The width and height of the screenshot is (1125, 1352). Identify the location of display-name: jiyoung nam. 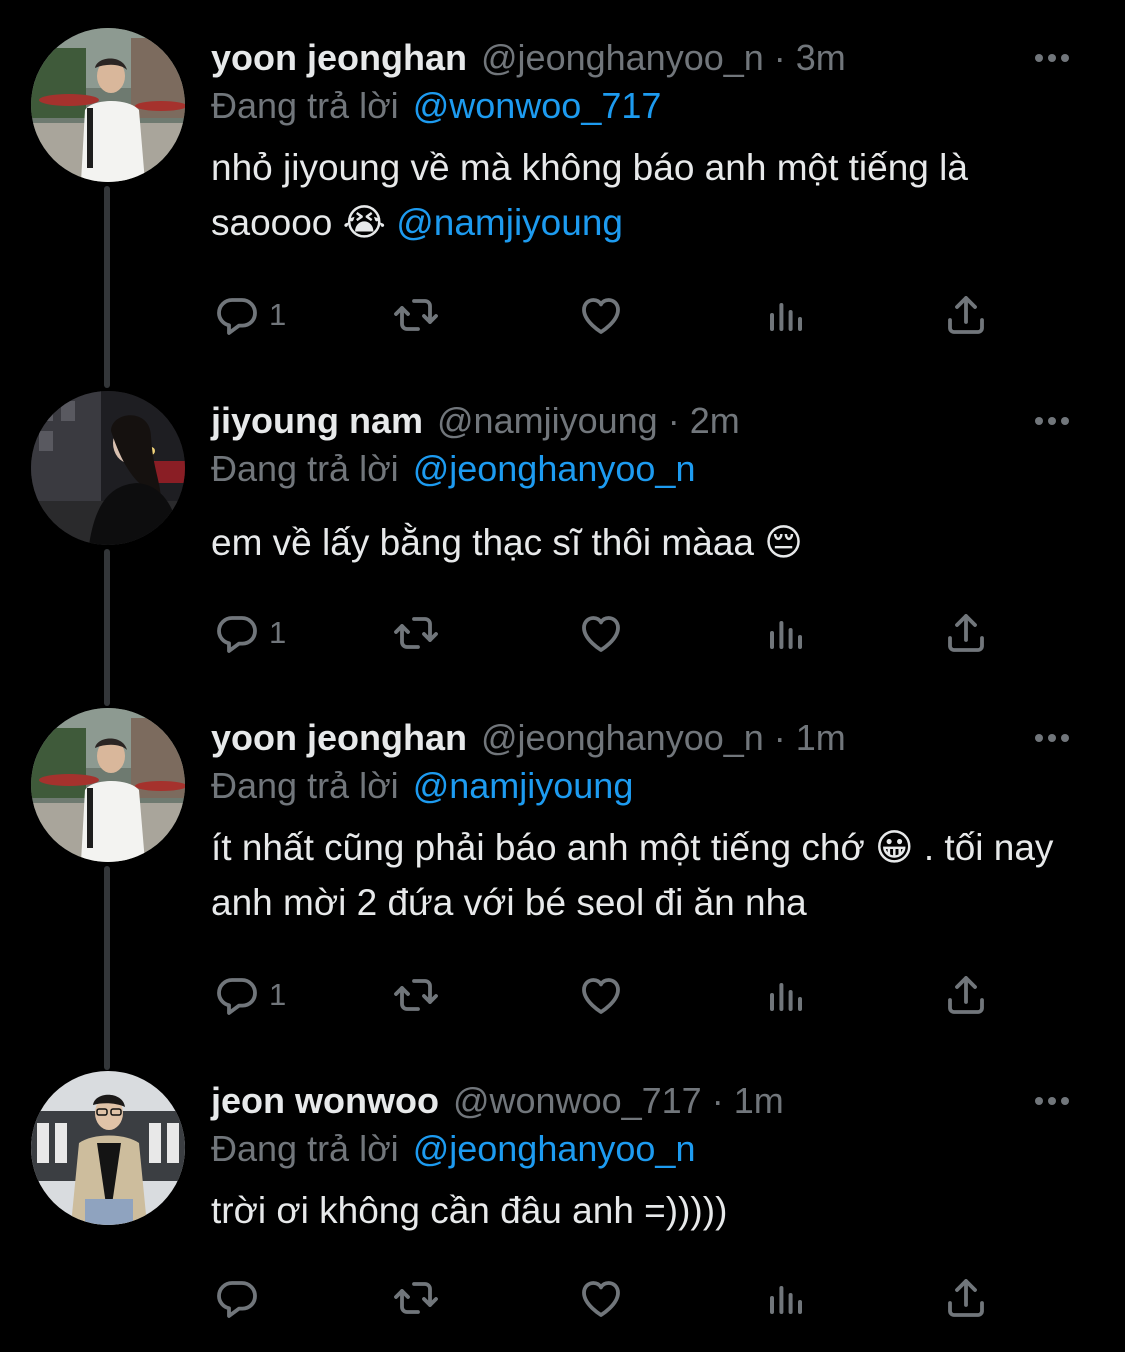
(317, 421).